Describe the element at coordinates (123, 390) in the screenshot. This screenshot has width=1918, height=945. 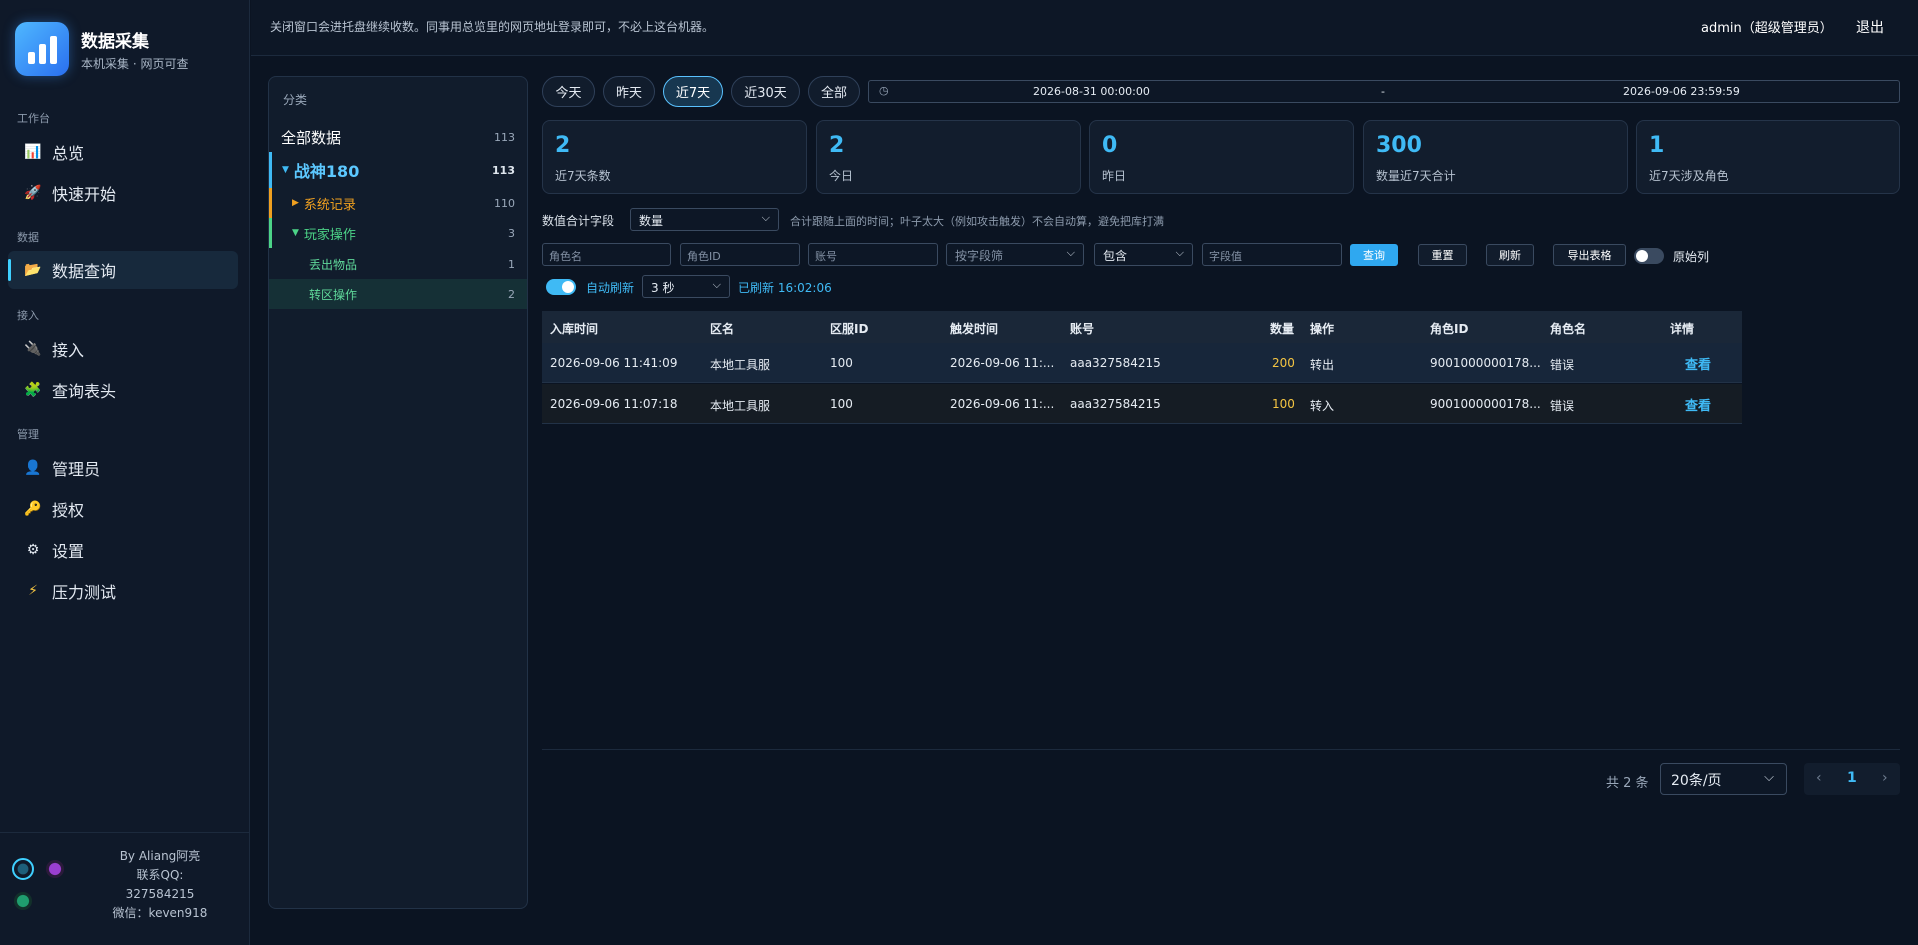
I see `nav-item-query-headers: 🧩 查询表头` at that location.